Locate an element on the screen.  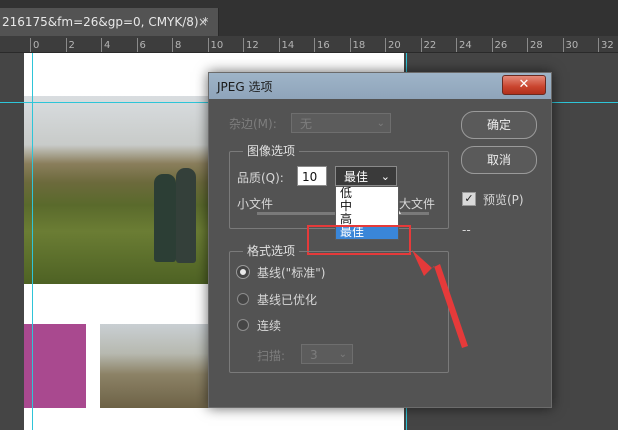
ruler-tick-label: 10 is located at coordinates (217, 45).